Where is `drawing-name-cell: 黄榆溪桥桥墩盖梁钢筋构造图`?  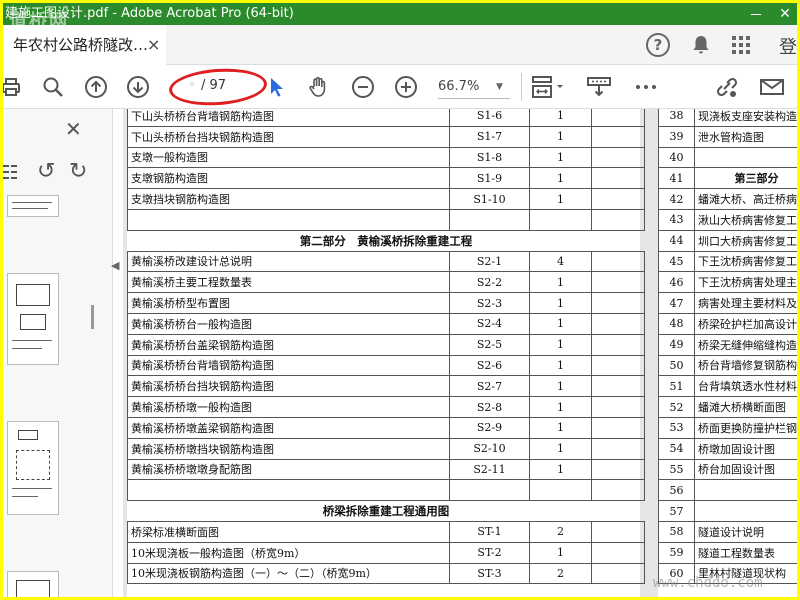 drawing-name-cell: 黄榆溪桥桥墩盖梁钢筋构造图 is located at coordinates (288, 427).